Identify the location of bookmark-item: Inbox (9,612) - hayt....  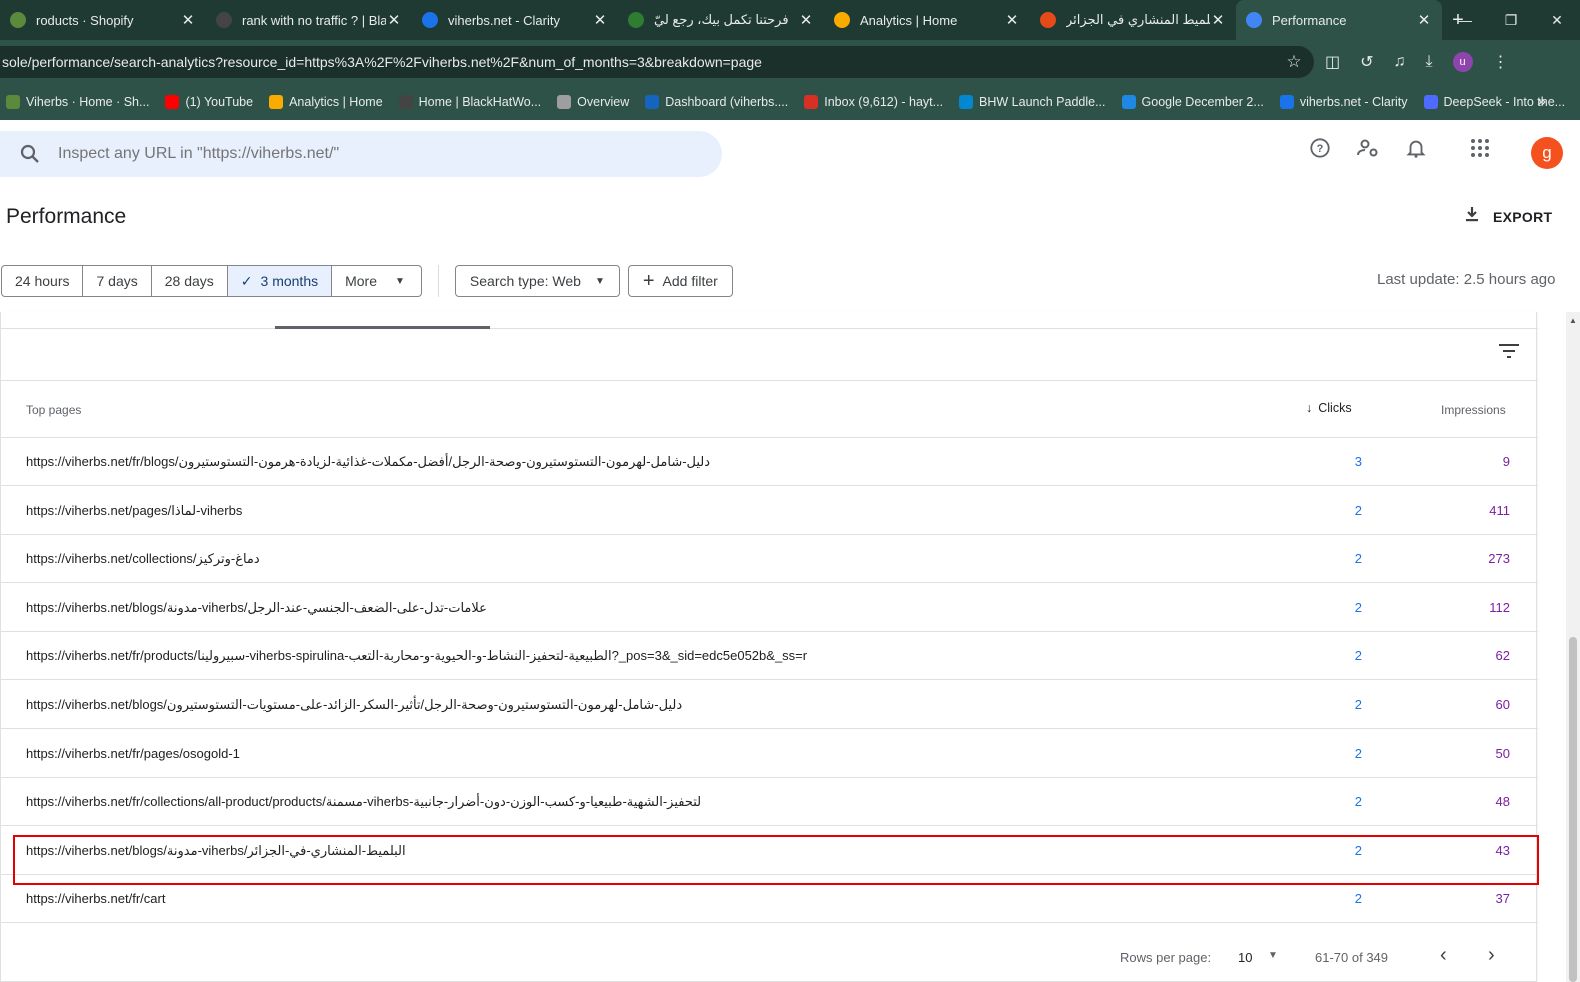
(873, 102).